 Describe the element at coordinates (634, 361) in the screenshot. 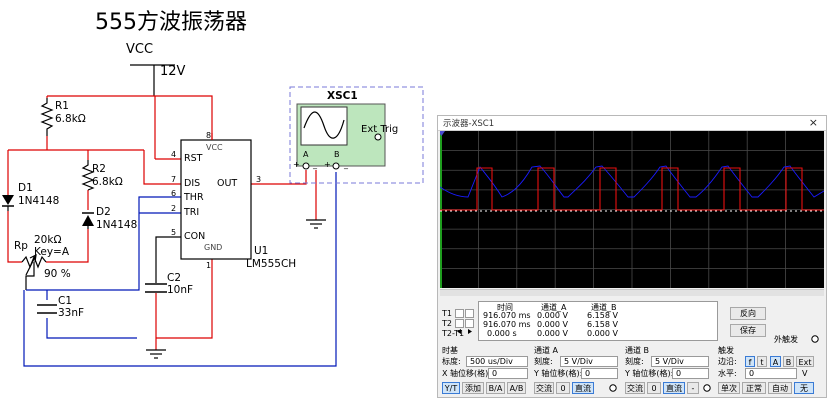

I see `channel-b-scale-label: 刻度:` at that location.